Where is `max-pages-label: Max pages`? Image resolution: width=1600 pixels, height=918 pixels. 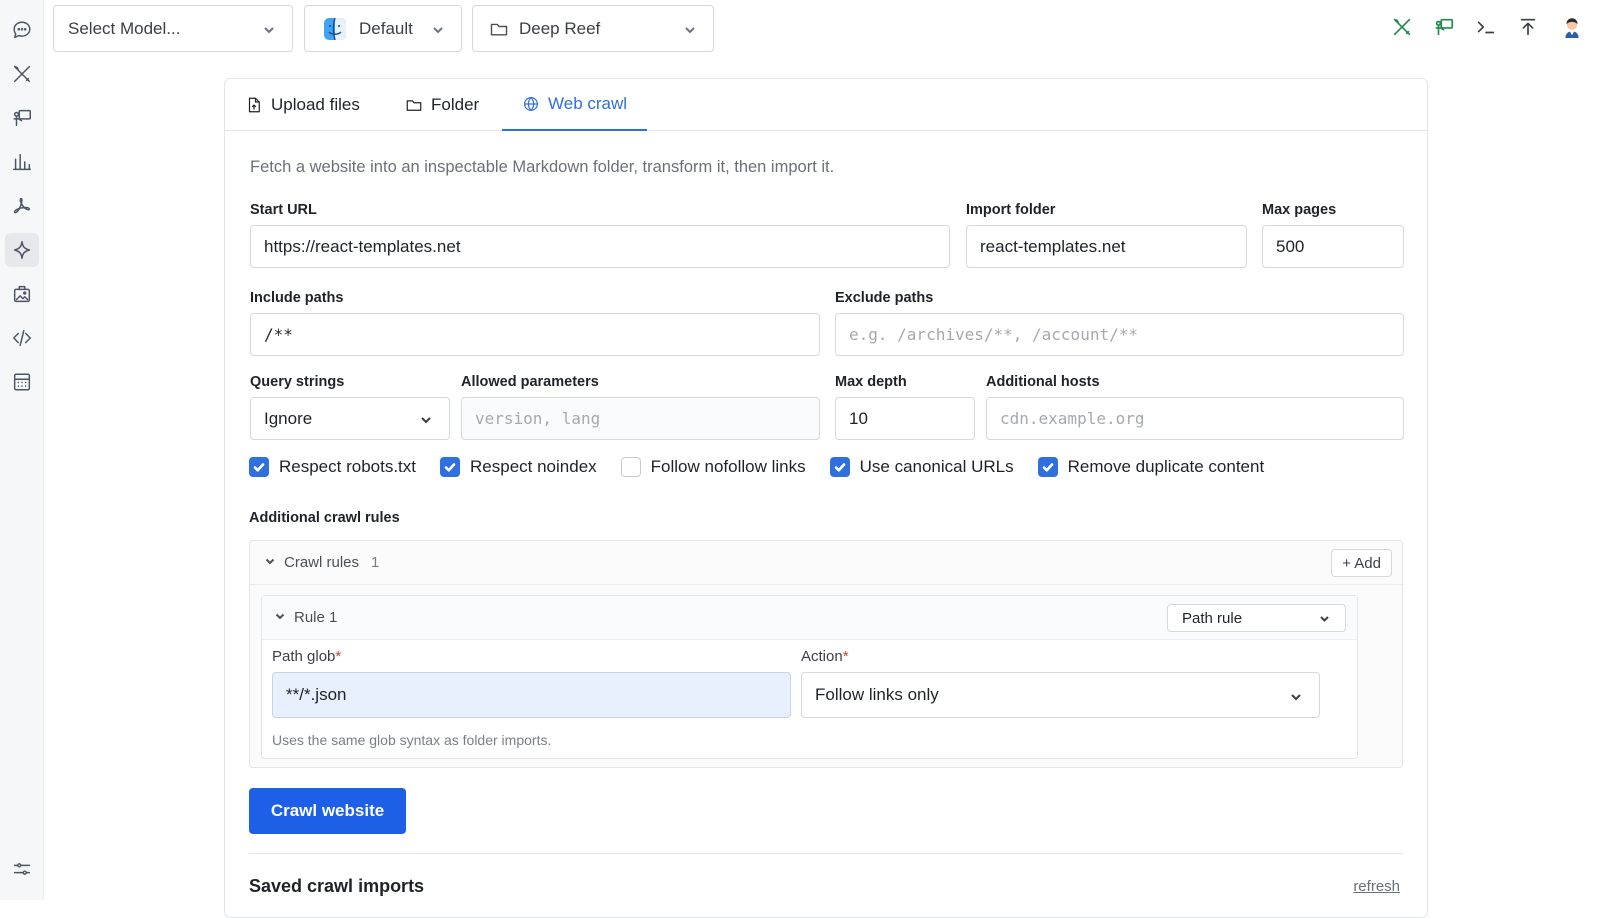 max-pages-label: Max pages is located at coordinates (1299, 210).